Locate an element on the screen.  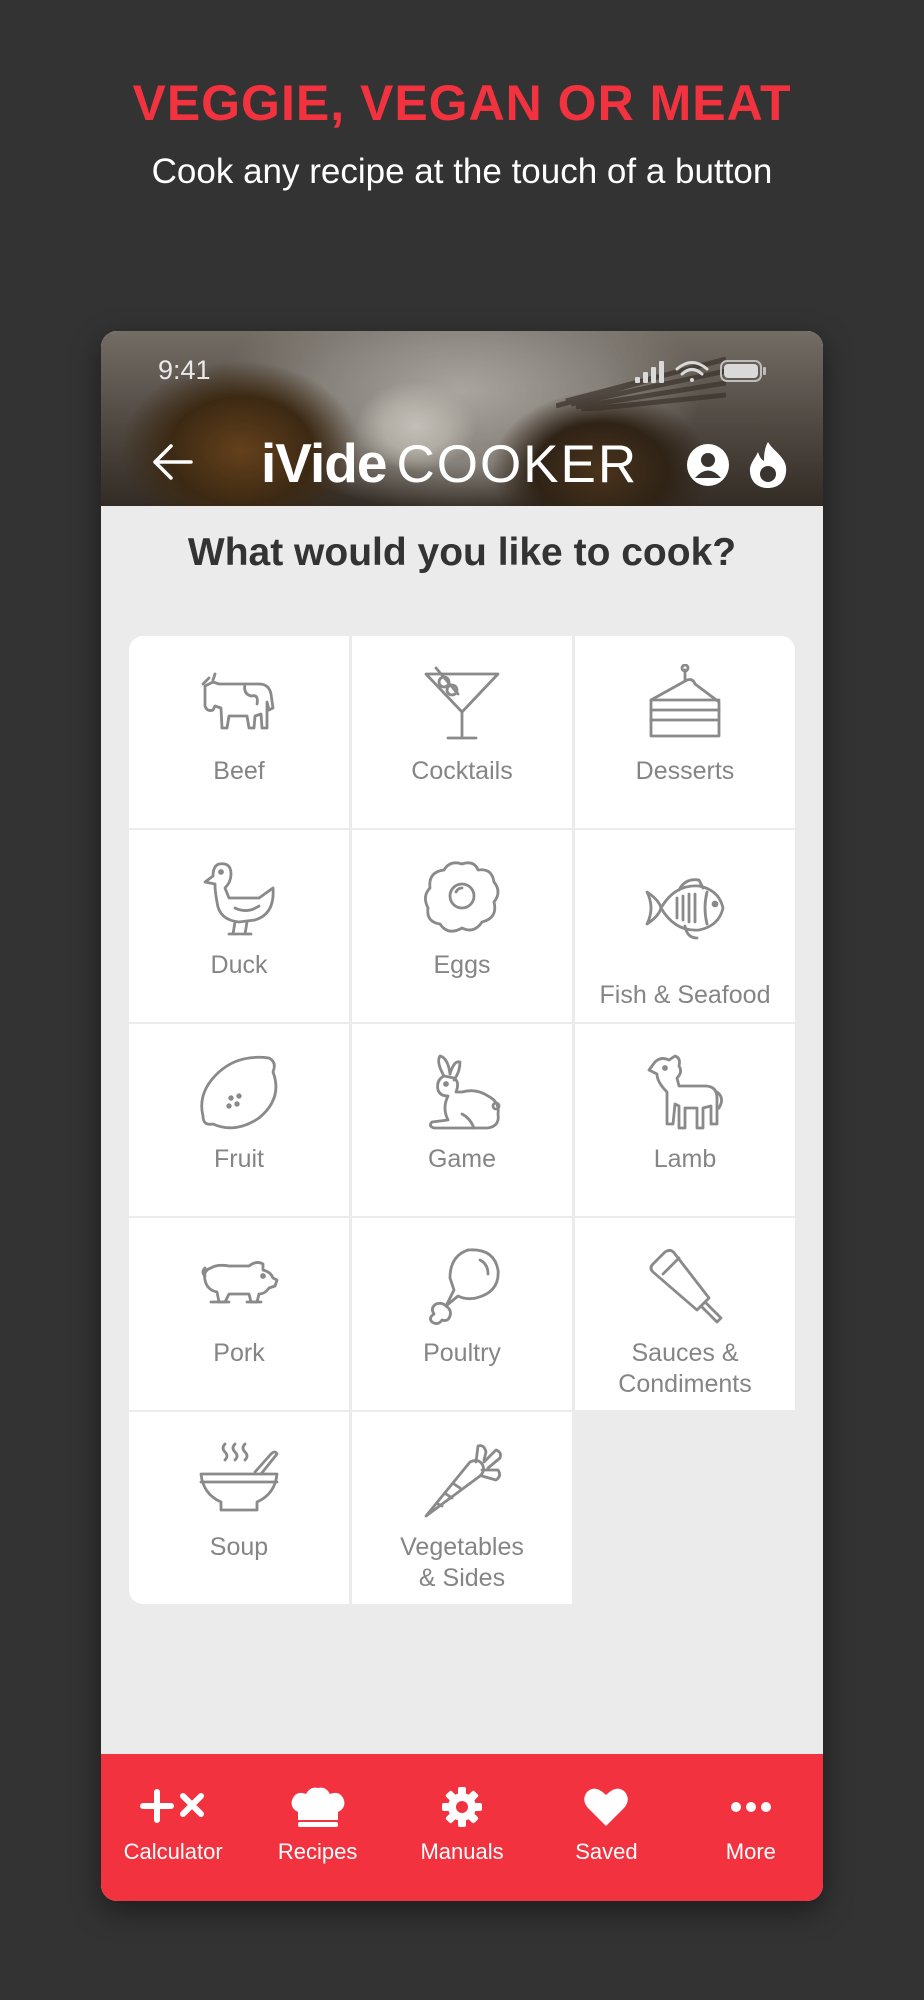
tab-label: More is located at coordinates (750, 1851).